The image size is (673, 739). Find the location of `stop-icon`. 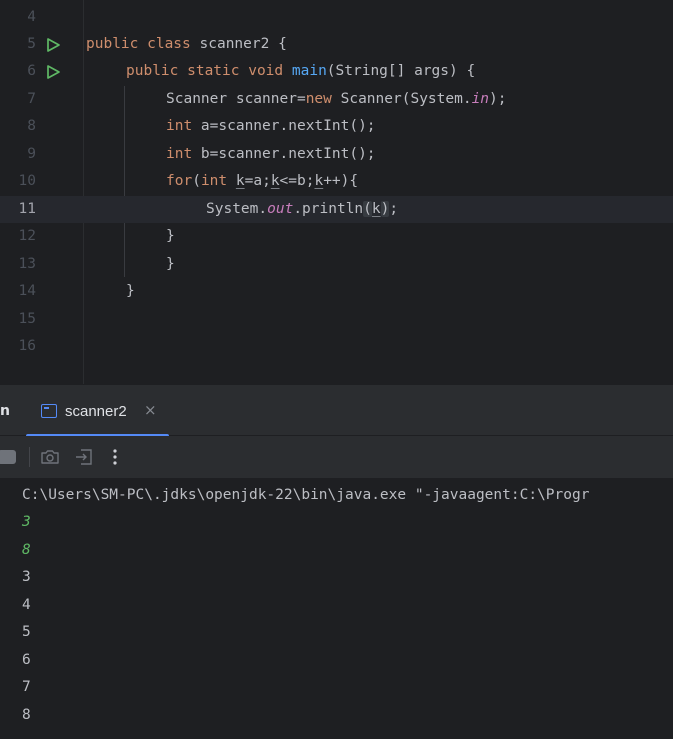

stop-icon is located at coordinates (10, 457).